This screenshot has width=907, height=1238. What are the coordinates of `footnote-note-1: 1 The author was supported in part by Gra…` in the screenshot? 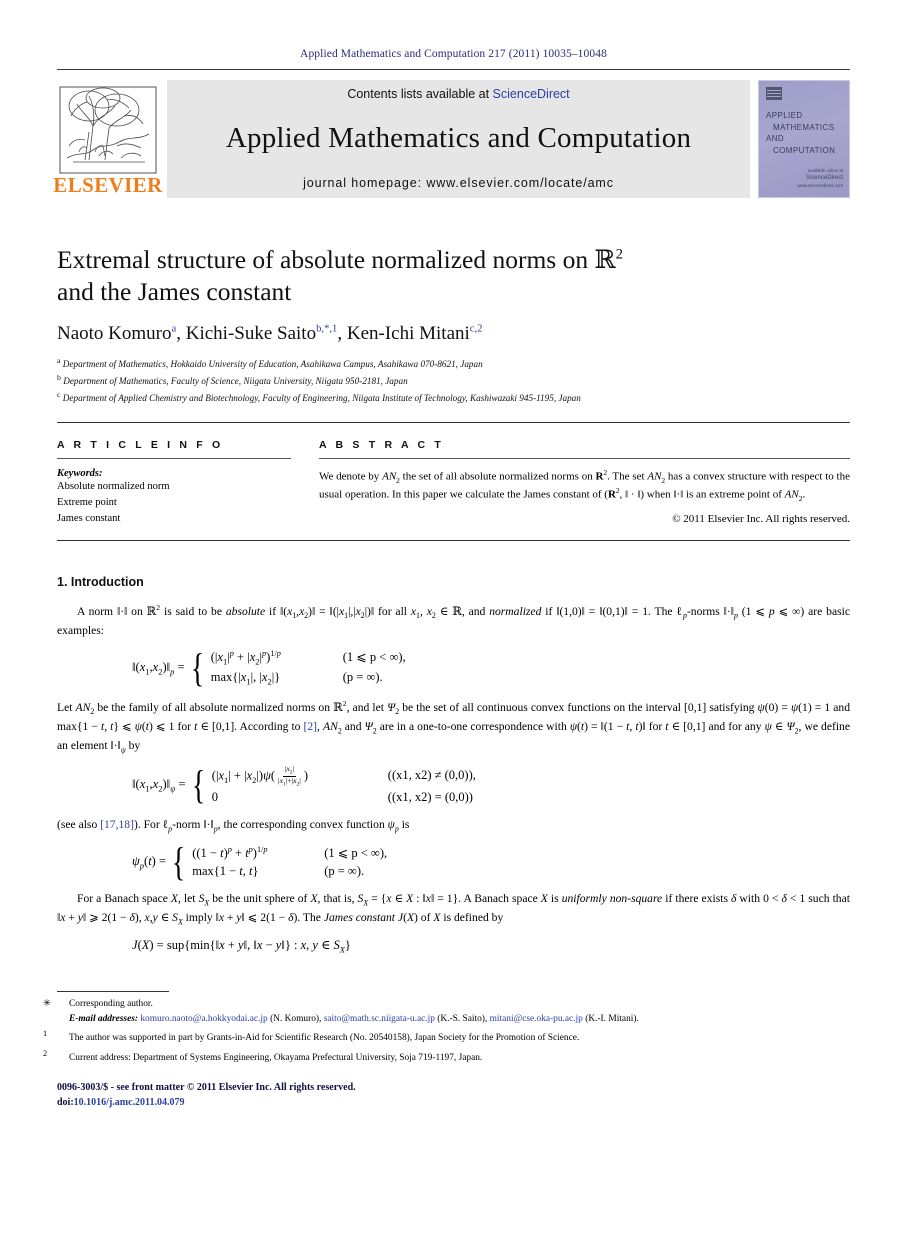 It's located at (446, 1036).